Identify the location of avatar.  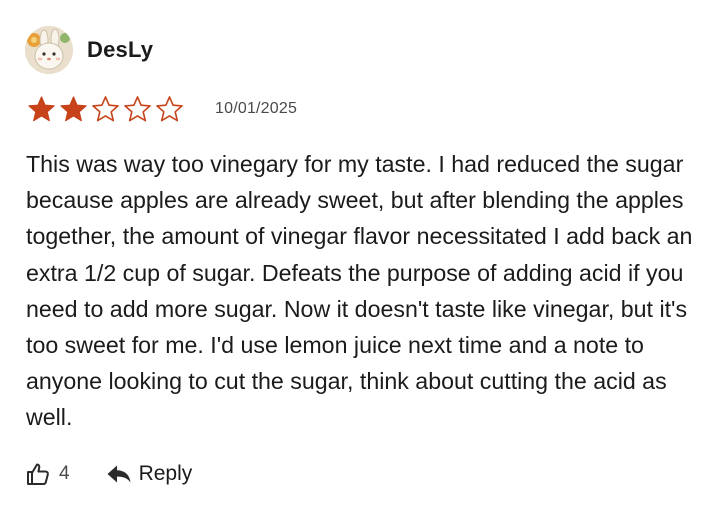
(49, 50).